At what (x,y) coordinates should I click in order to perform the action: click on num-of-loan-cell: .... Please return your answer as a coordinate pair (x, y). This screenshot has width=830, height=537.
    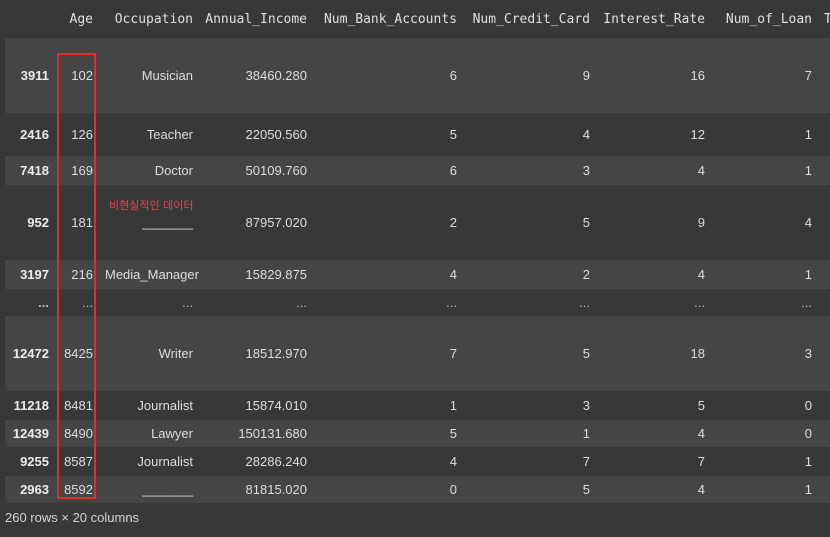
    Looking at the image, I should click on (764, 302).